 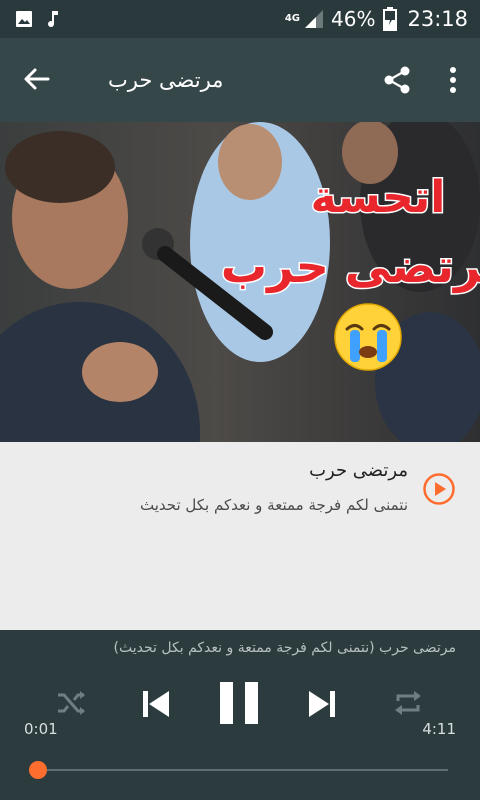 What do you see at coordinates (239, 703) in the screenshot?
I see `pause-icon` at bounding box center [239, 703].